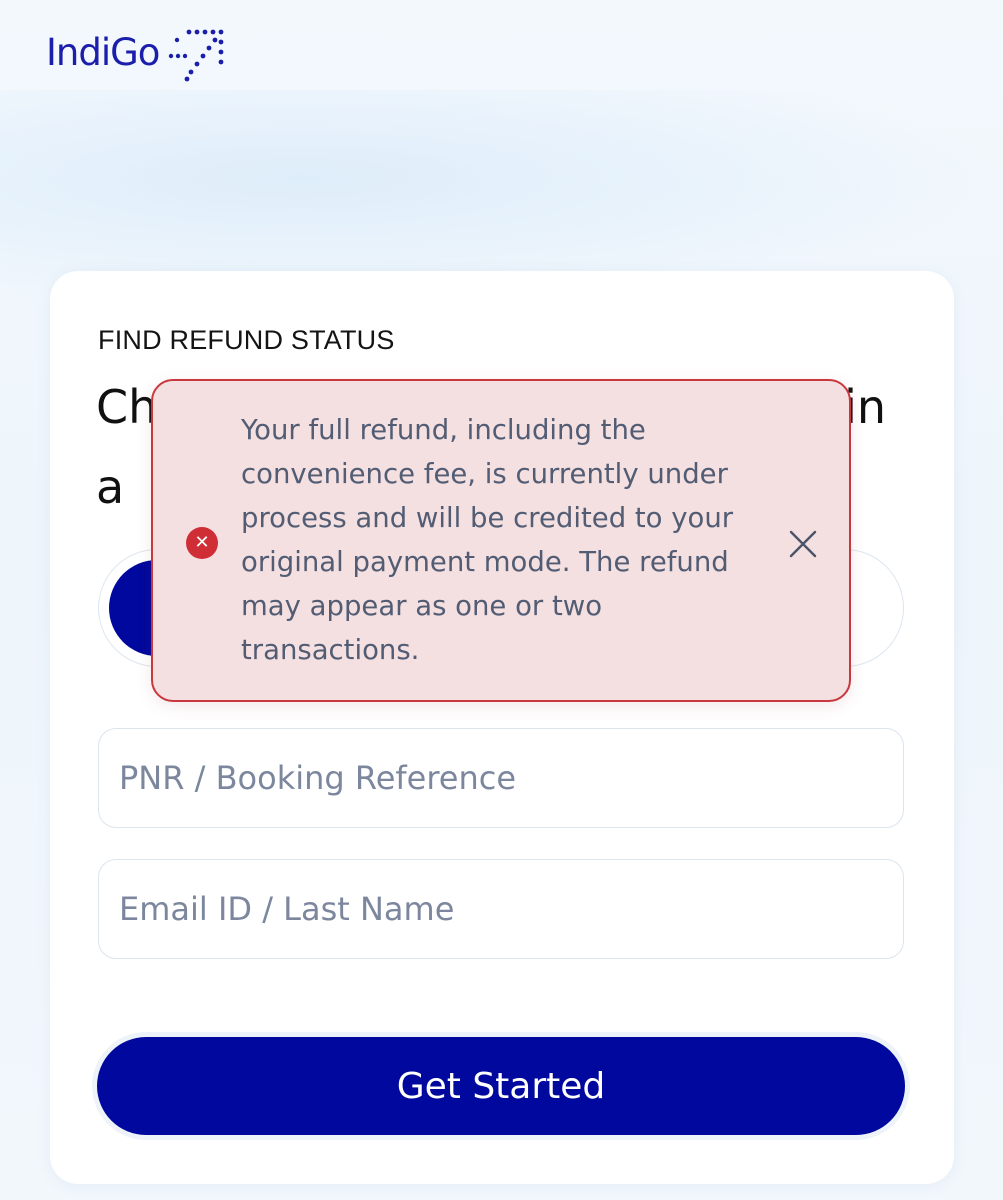 The height and width of the screenshot is (1200, 1003). I want to click on pnr-input, so click(501, 778).